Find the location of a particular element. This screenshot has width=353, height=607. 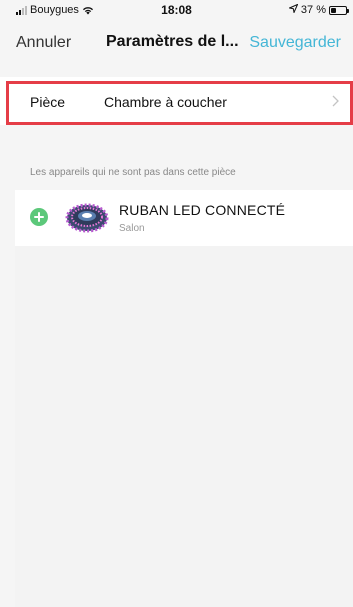

battery-text: 37 % is located at coordinates (313, 10).